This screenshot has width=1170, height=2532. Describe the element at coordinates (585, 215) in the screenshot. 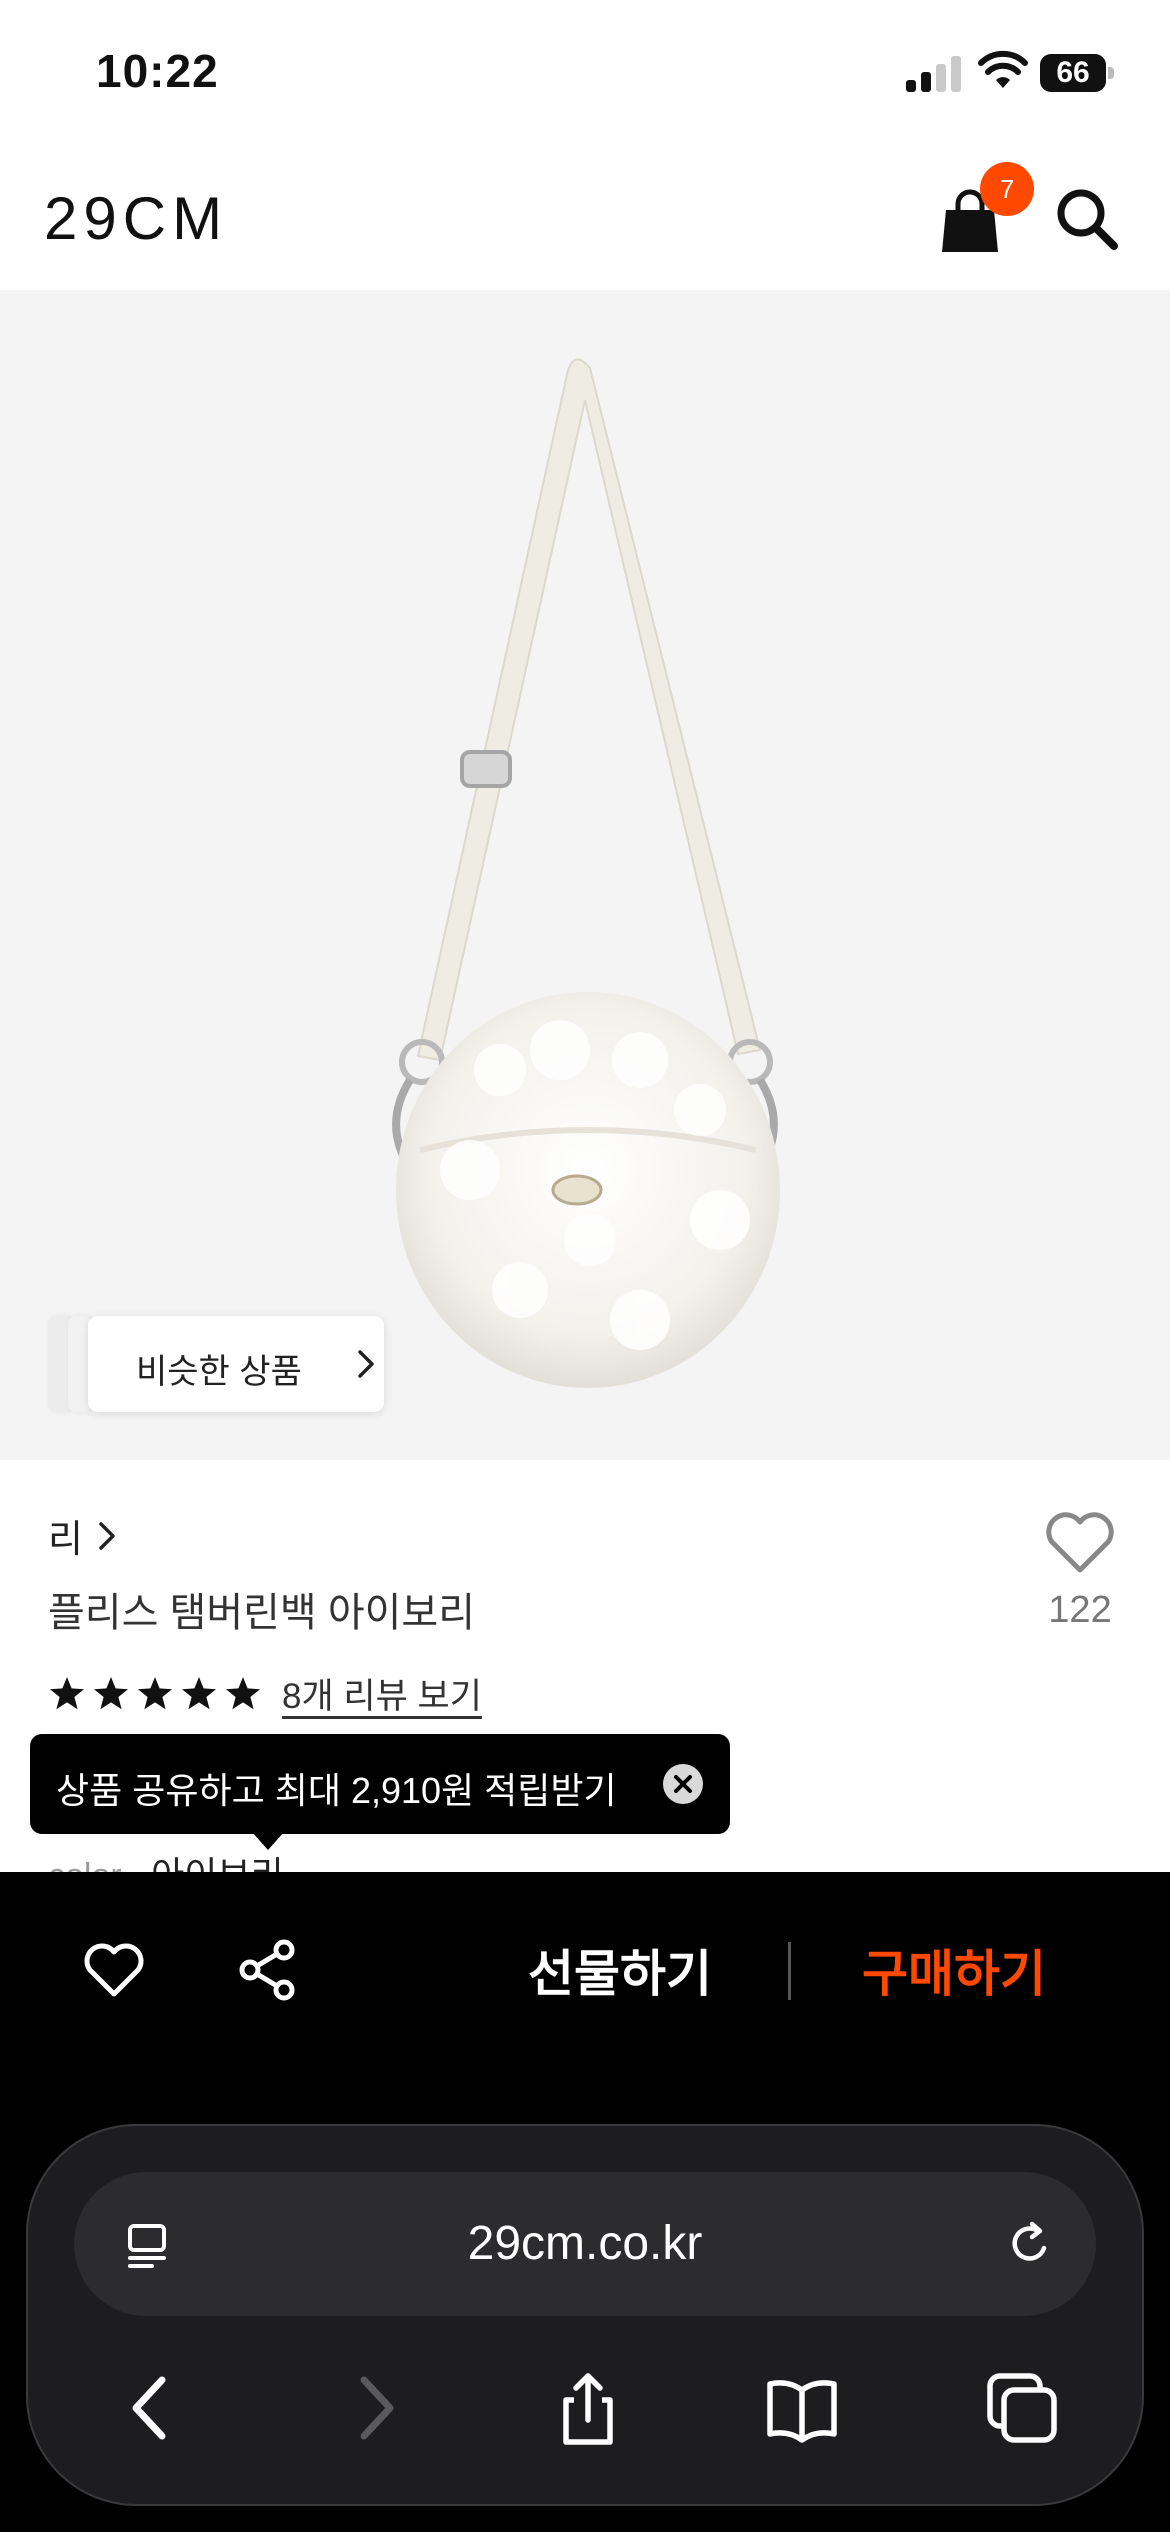

I see `app-header: 29CM 7` at that location.